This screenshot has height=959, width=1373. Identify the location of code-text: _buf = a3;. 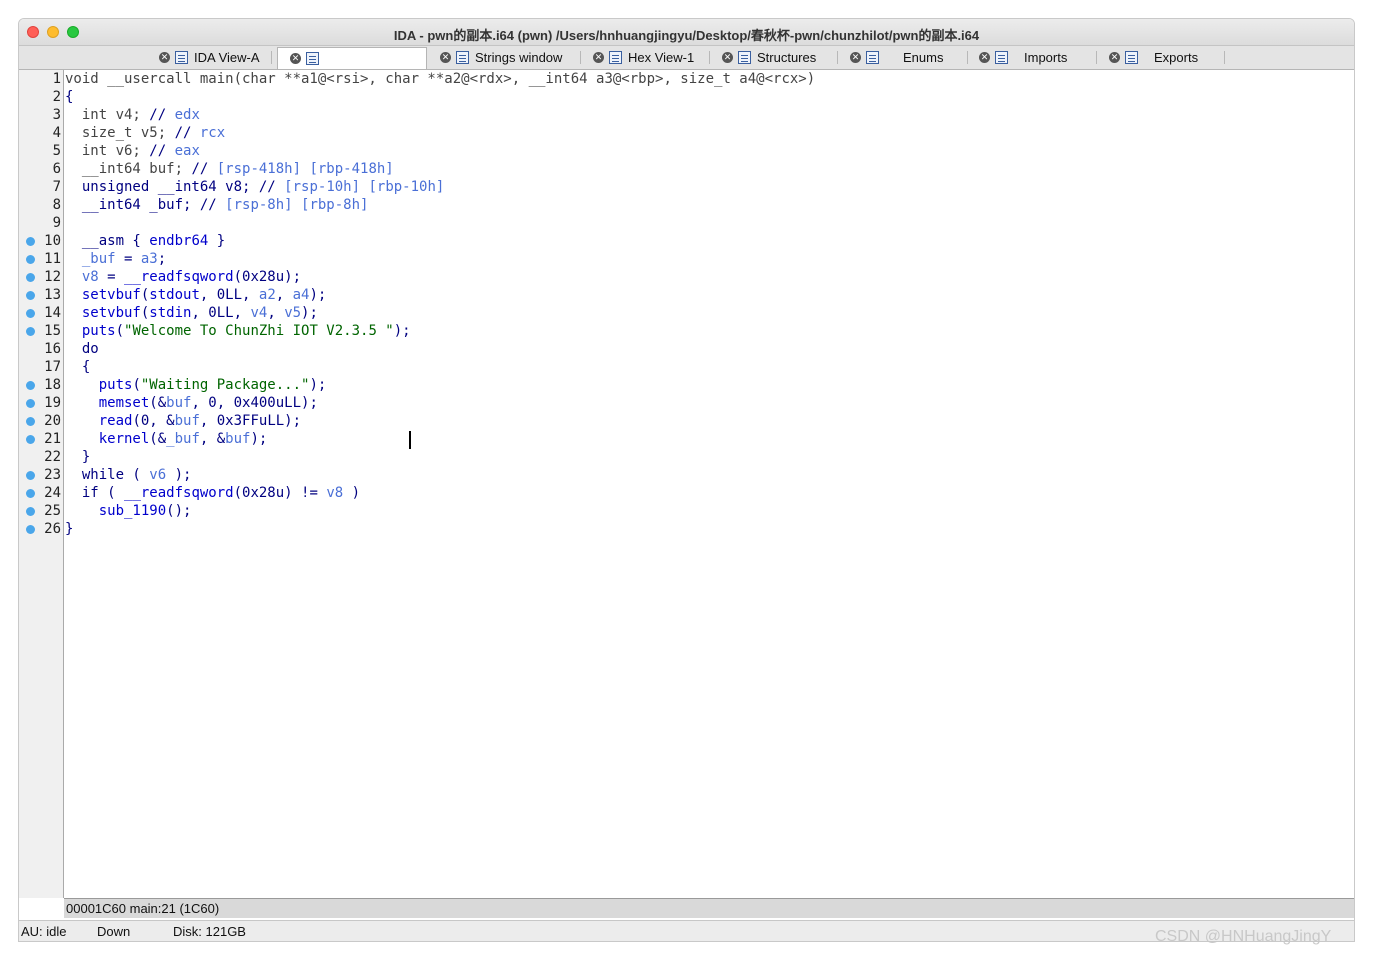
(115, 259).